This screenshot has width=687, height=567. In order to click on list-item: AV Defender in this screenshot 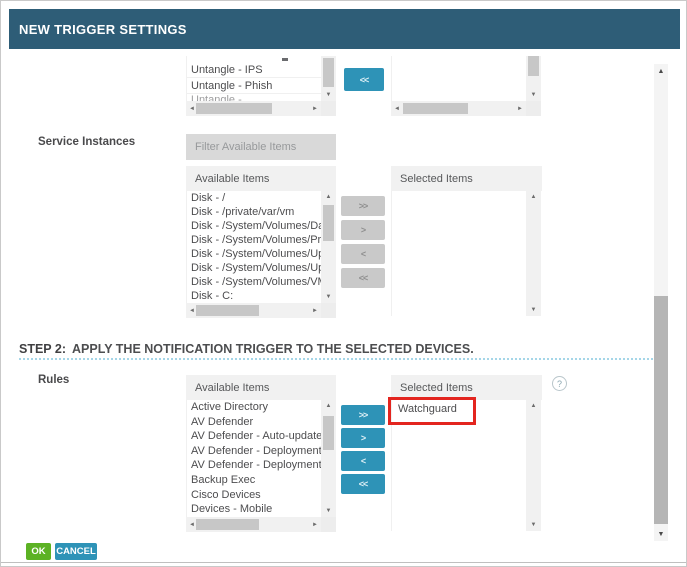, I will do `click(254, 422)`.